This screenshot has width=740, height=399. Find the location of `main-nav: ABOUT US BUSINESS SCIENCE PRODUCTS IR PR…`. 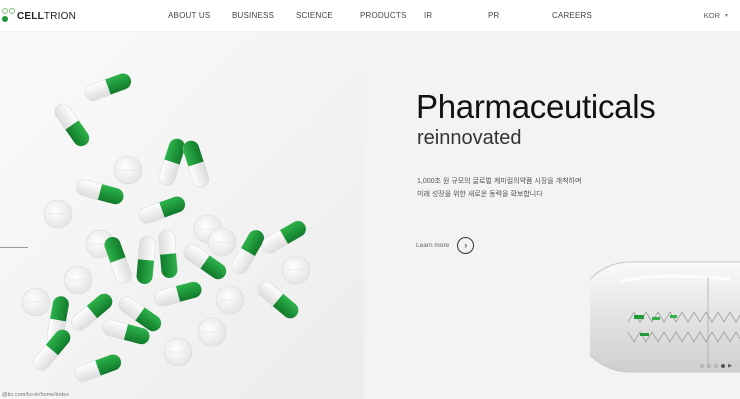

main-nav: ABOUT US BUSINESS SCIENCE PRODUCTS IR PR… is located at coordinates (370, 17).